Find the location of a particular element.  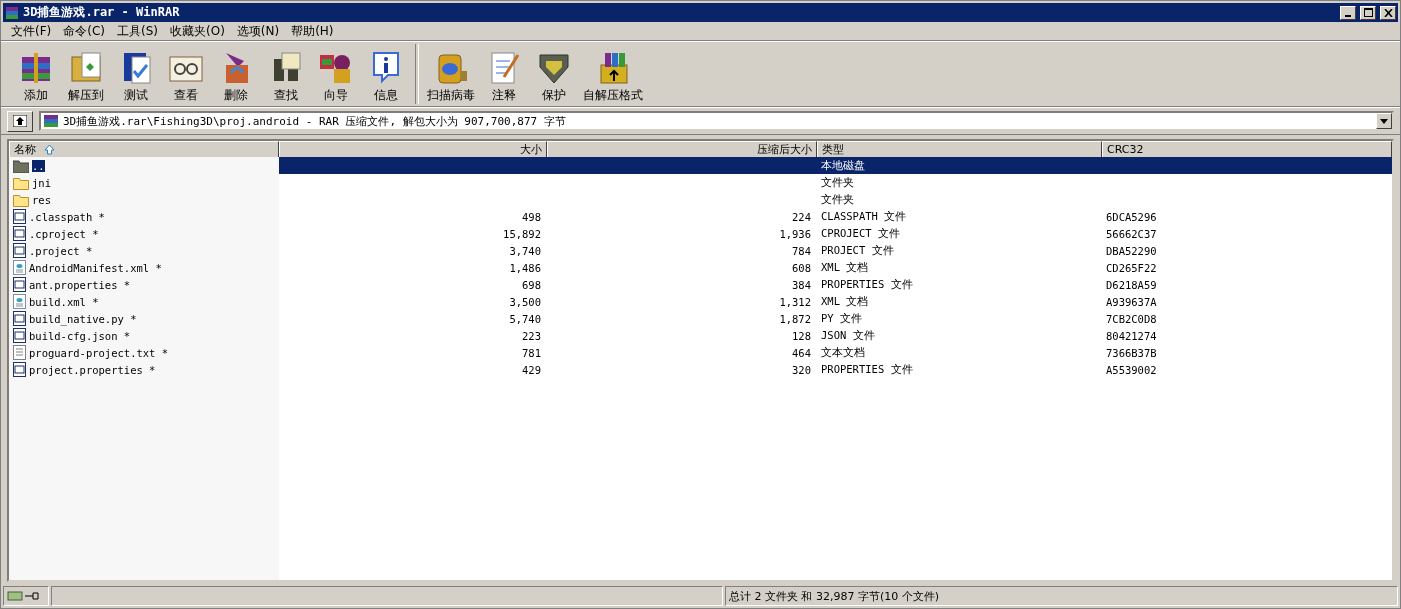

table-cell-text: 文本文档 is located at coordinates (843, 352).